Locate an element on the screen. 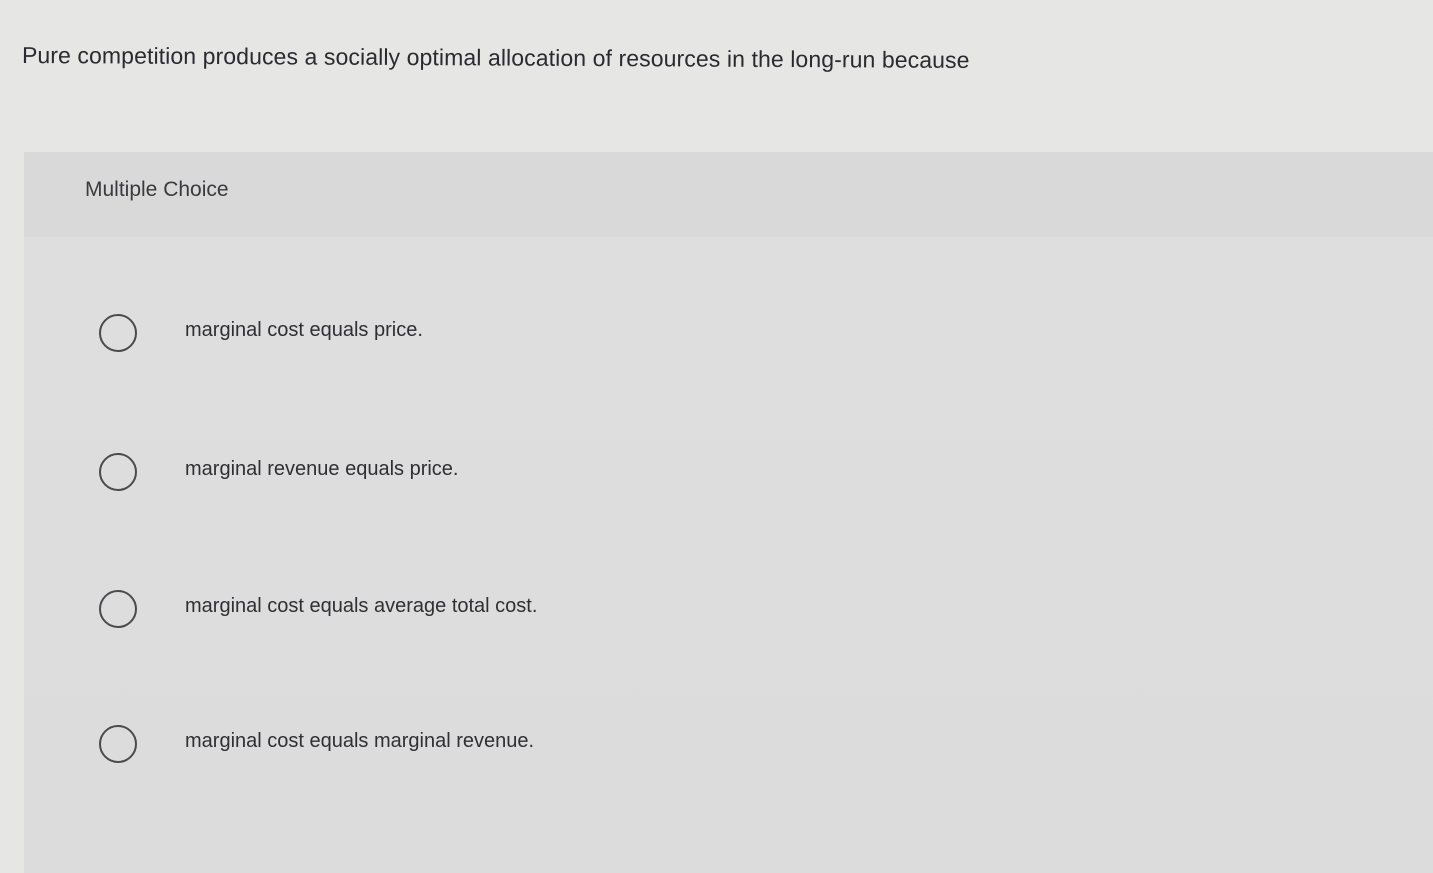  answer-option-2: marginal revenue equals price. is located at coordinates (699, 475).